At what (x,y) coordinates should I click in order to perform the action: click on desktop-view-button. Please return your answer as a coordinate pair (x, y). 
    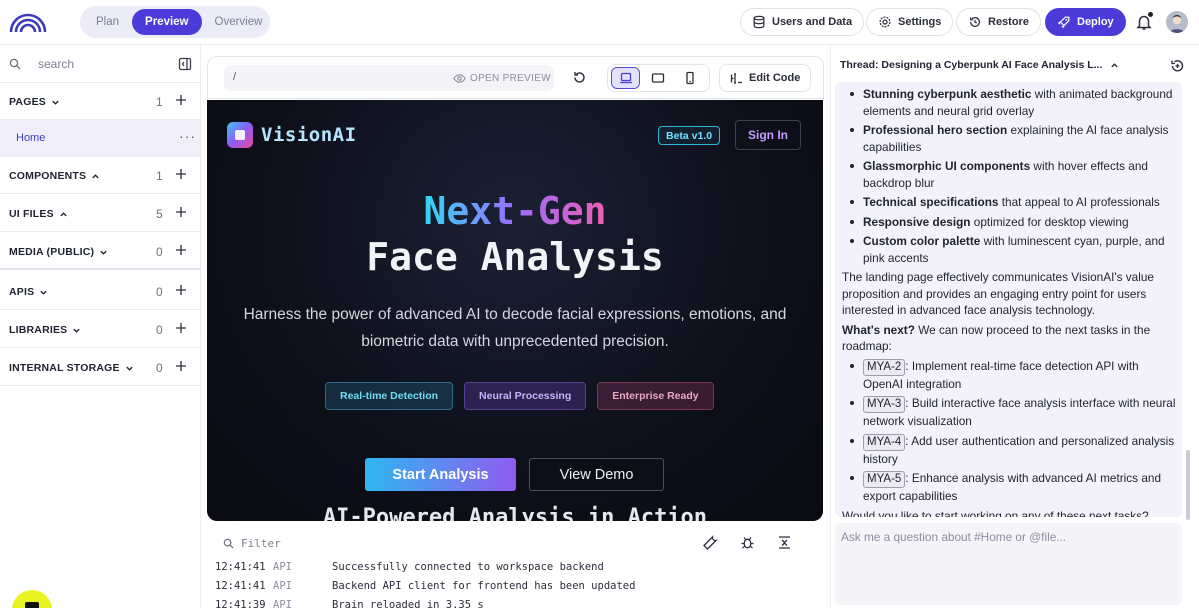
    Looking at the image, I should click on (625, 78).